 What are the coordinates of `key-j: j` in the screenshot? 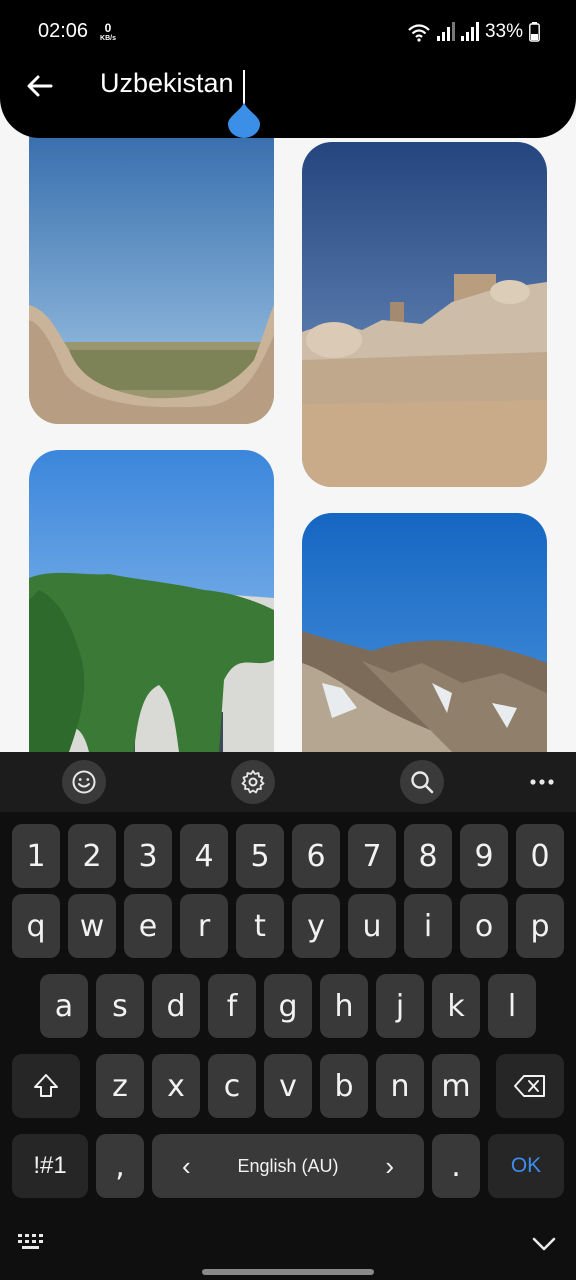 It's located at (400, 1006).